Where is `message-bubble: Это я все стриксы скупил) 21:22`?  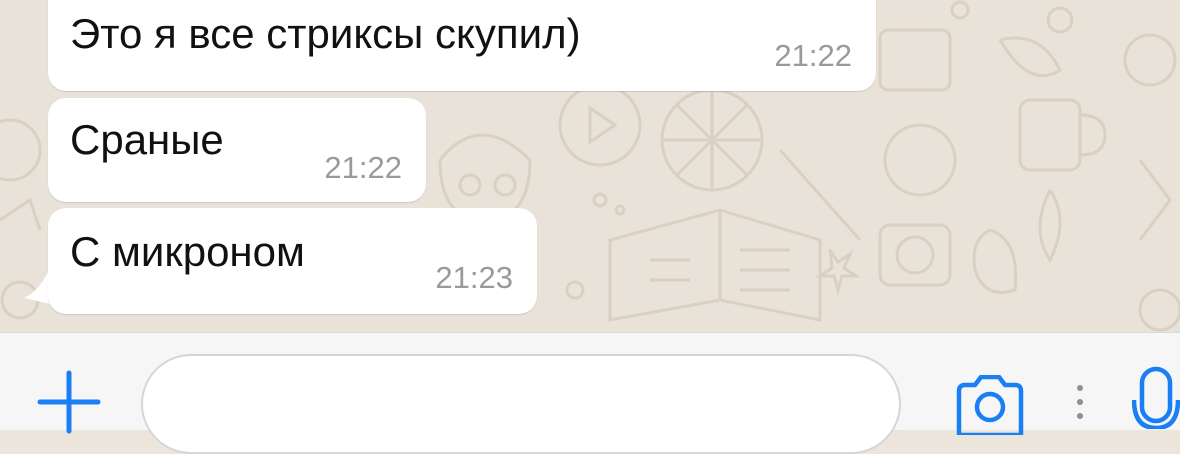
message-bubble: Это я все стриксы скупил) 21:22 is located at coordinates (462, 45).